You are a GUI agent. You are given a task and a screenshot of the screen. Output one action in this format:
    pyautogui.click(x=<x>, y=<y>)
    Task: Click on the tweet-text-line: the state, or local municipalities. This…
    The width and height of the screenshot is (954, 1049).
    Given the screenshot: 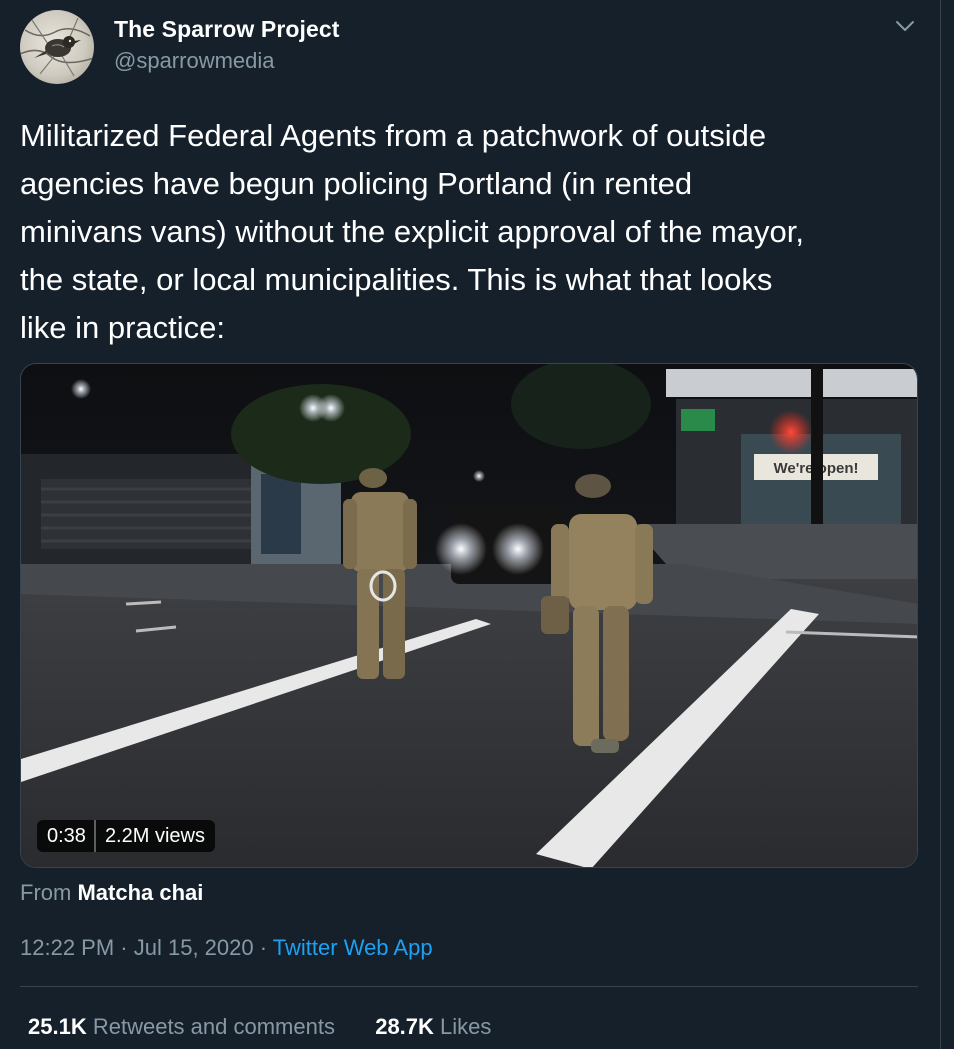 What is the action you would take?
    pyautogui.click(x=396, y=279)
    